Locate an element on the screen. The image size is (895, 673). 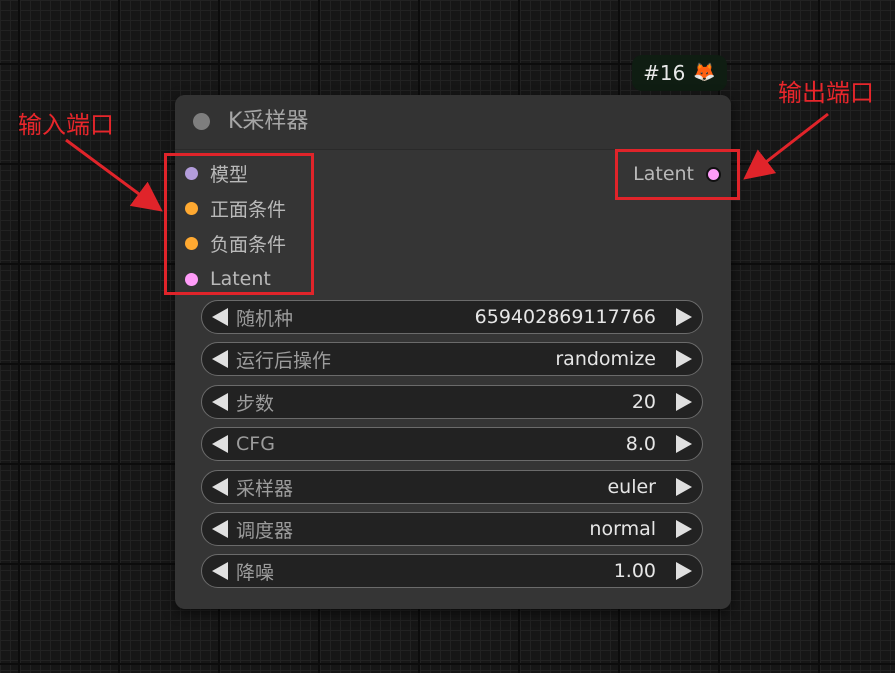
output-annotation-arrow is located at coordinates (786, 146).